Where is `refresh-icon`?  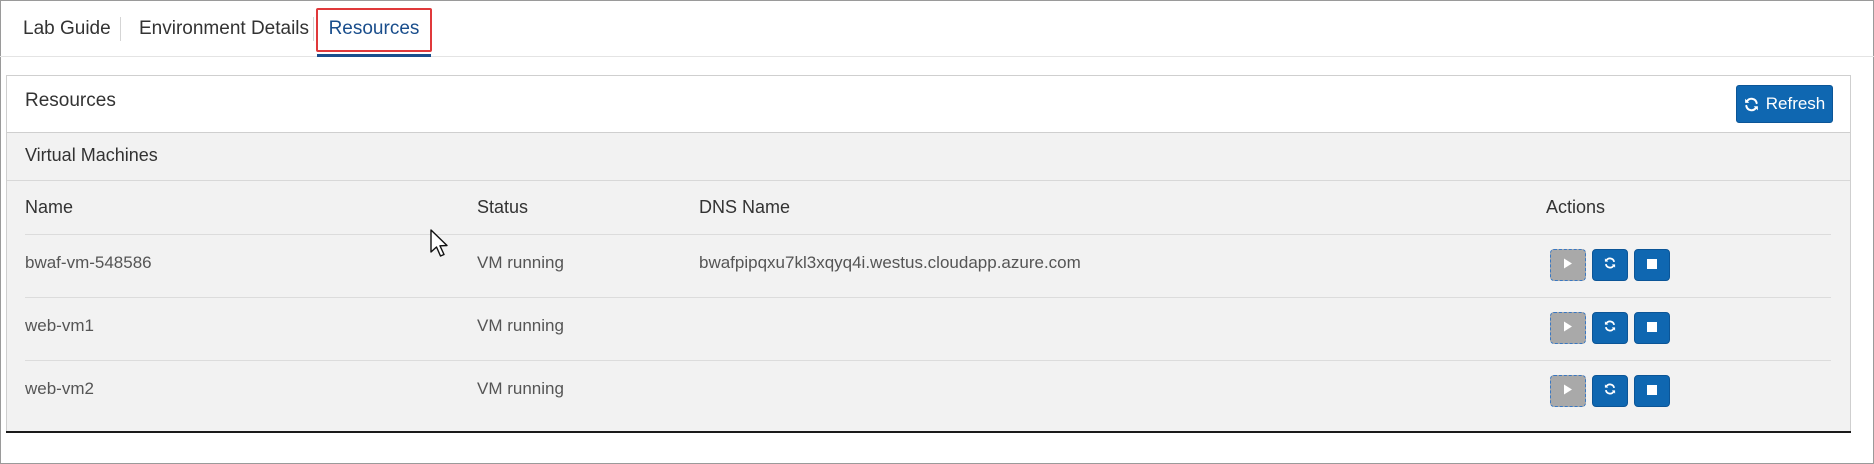 refresh-icon is located at coordinates (1751, 104).